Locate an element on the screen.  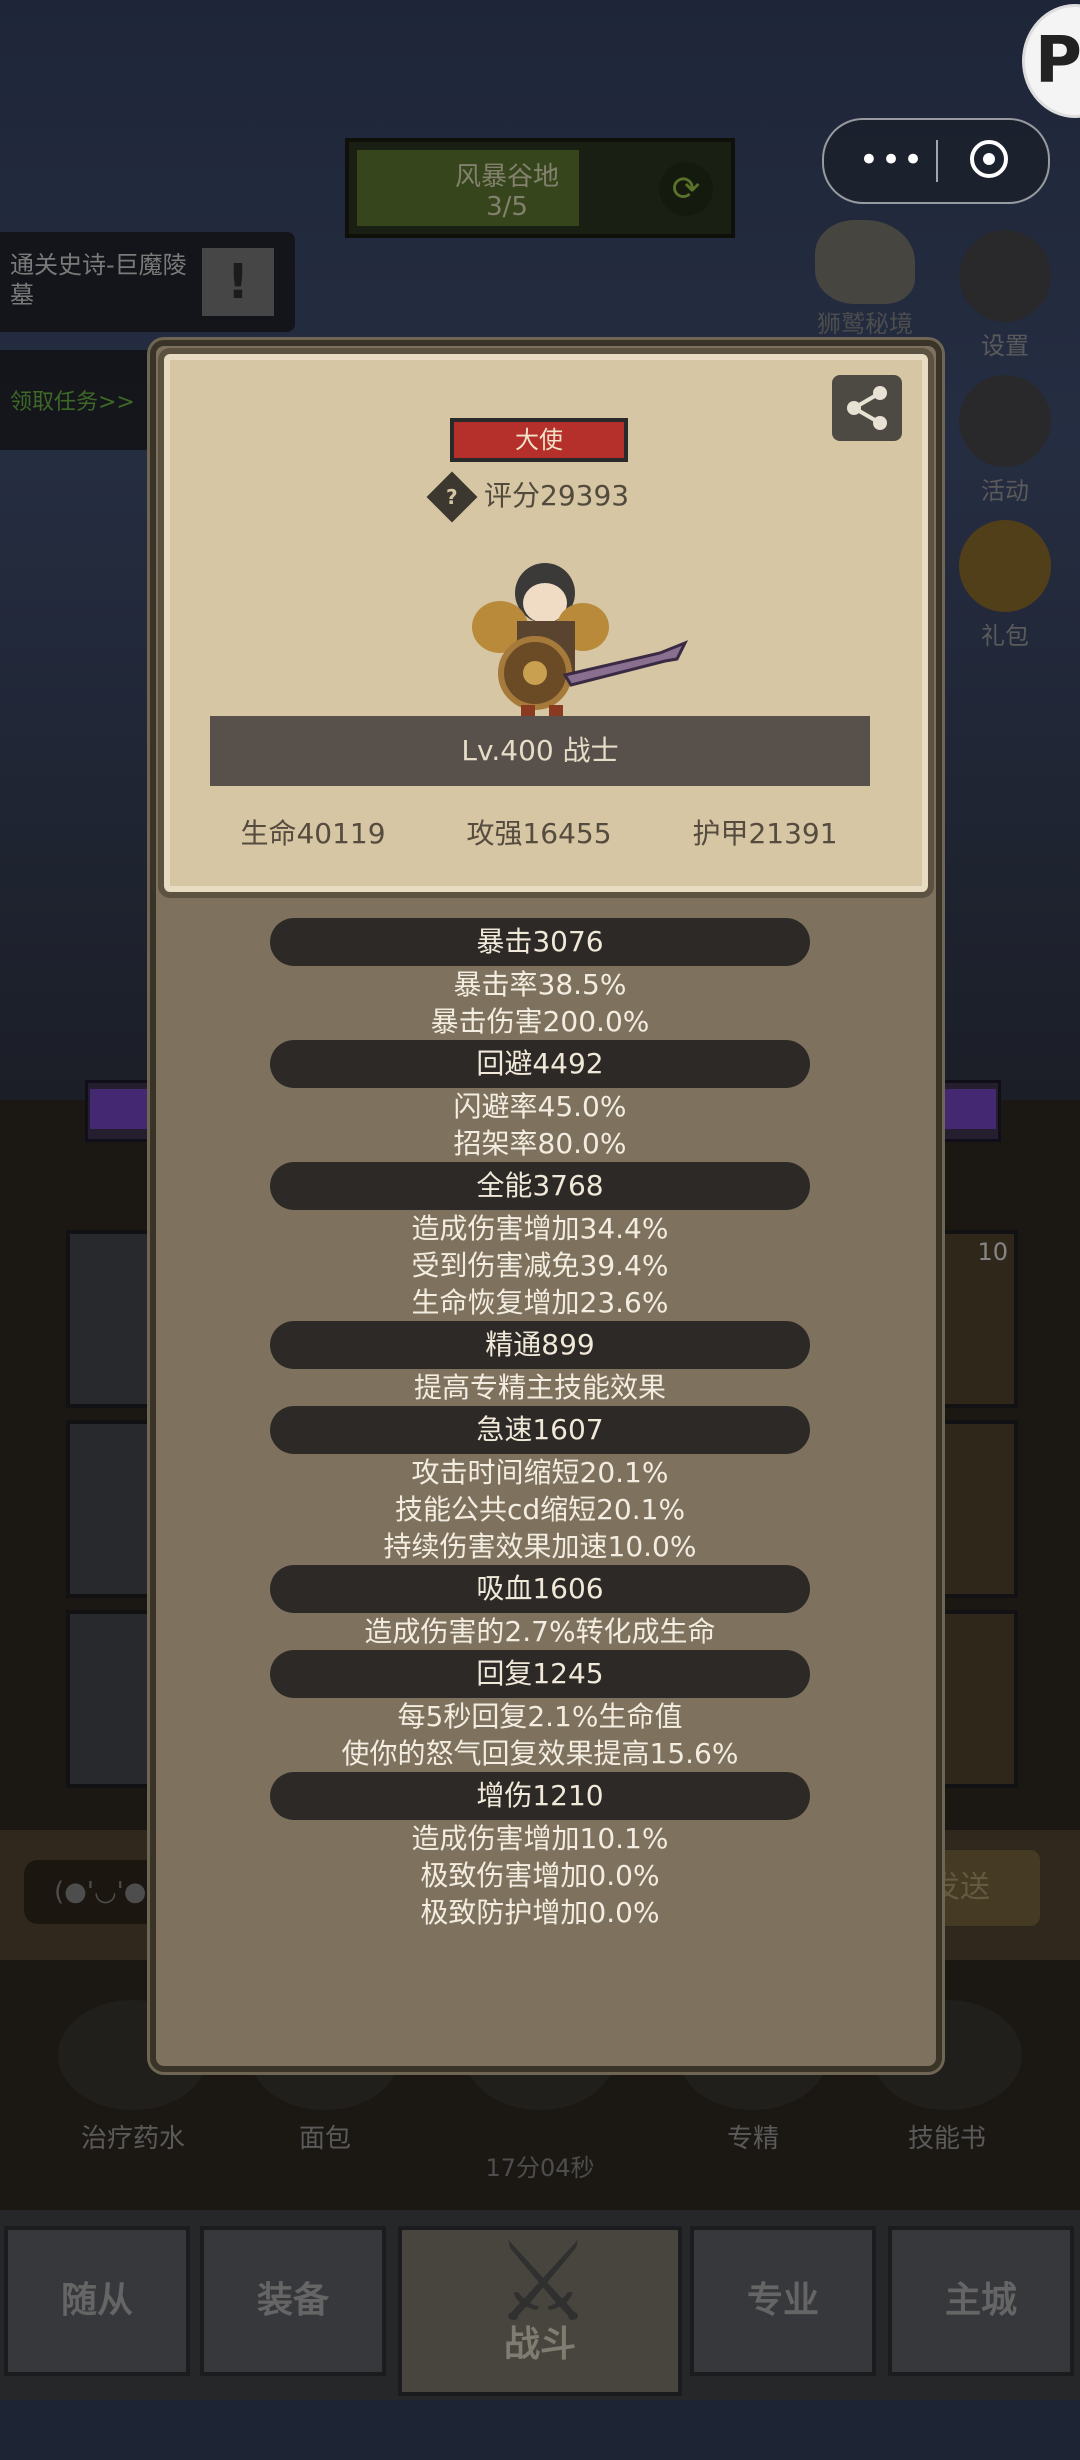
mini-program-capsule: ••• is located at coordinates (936, 161).